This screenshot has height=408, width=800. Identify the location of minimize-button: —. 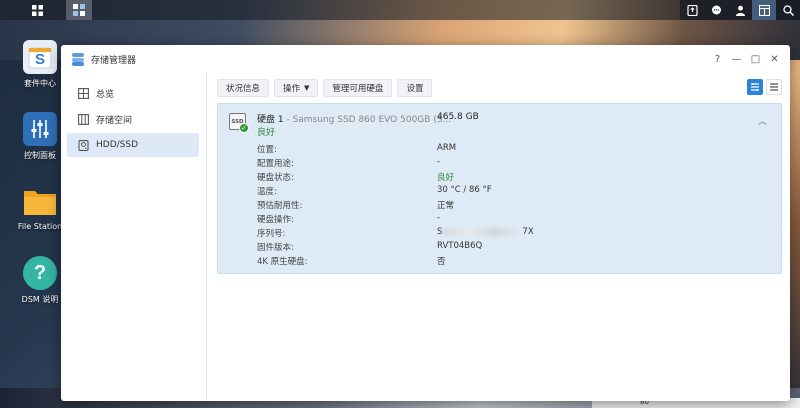
(736, 59).